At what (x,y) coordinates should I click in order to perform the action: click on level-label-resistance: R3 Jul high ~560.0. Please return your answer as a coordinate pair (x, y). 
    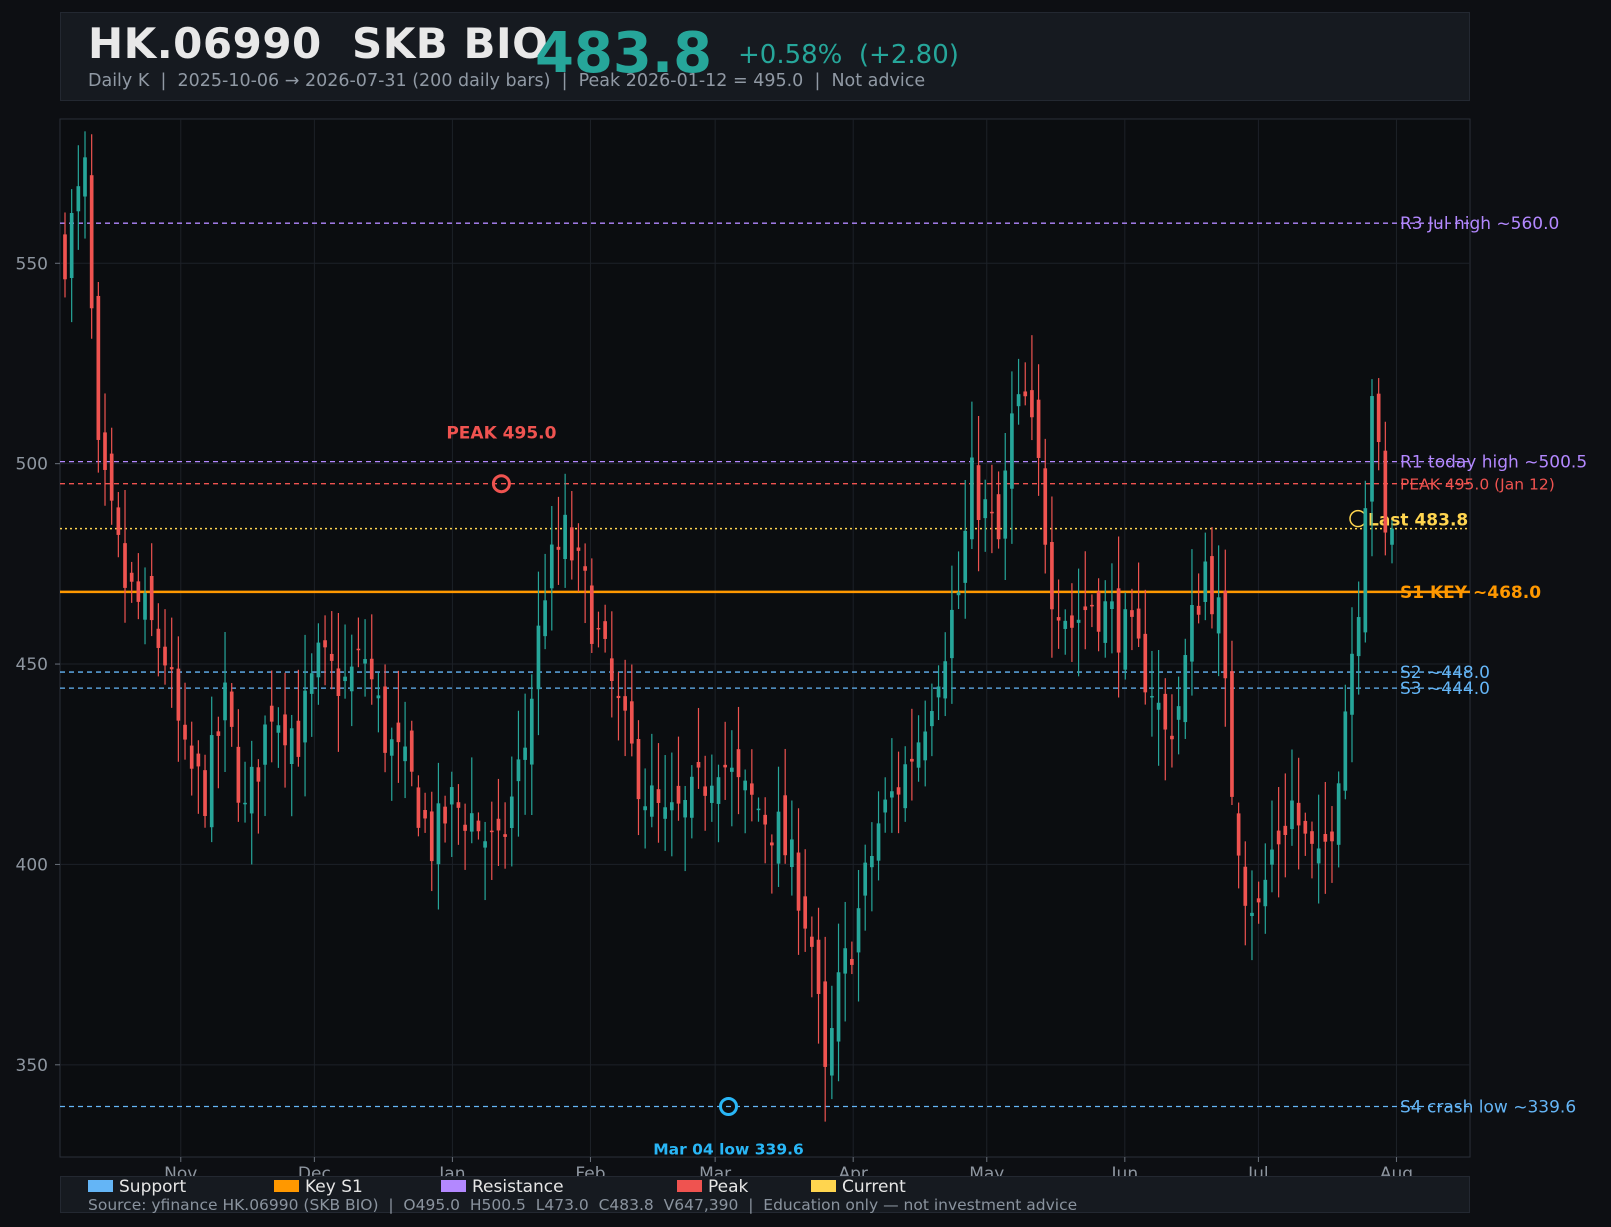
    Looking at the image, I should click on (1479, 224).